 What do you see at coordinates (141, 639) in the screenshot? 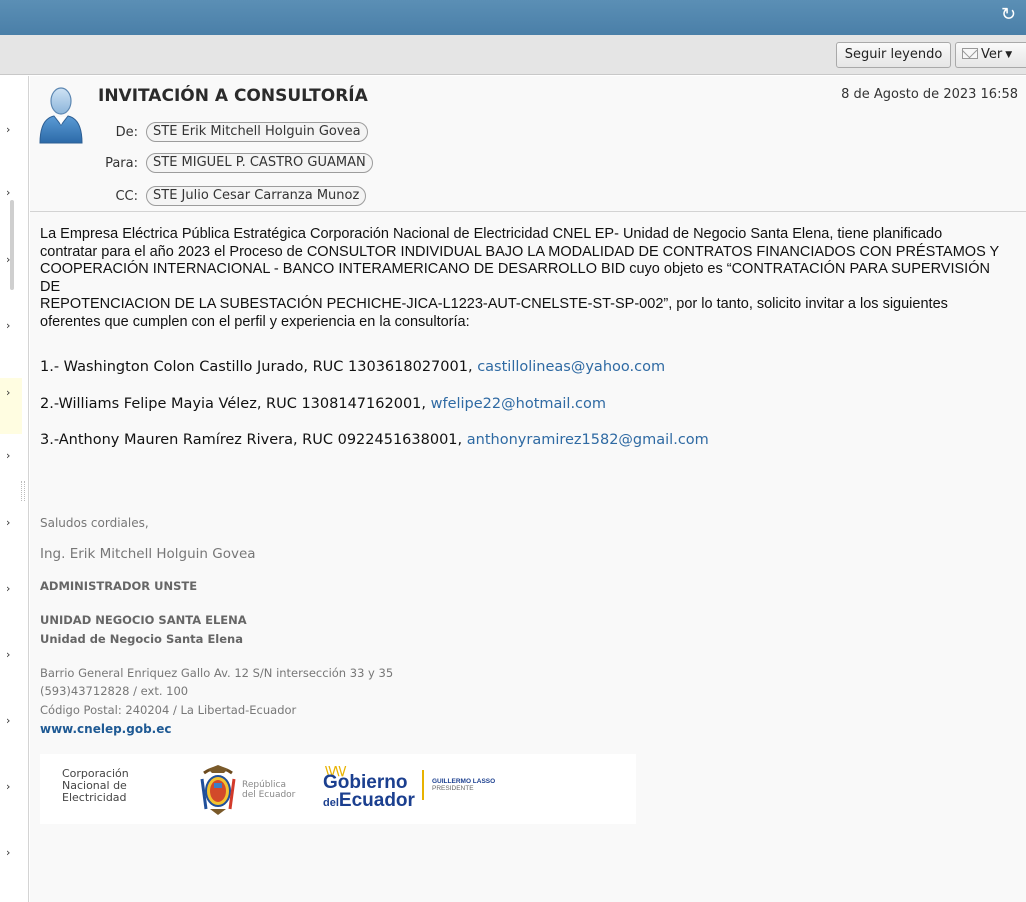
I see `signature-unit: Unidad de Negocio Santa Elena` at bounding box center [141, 639].